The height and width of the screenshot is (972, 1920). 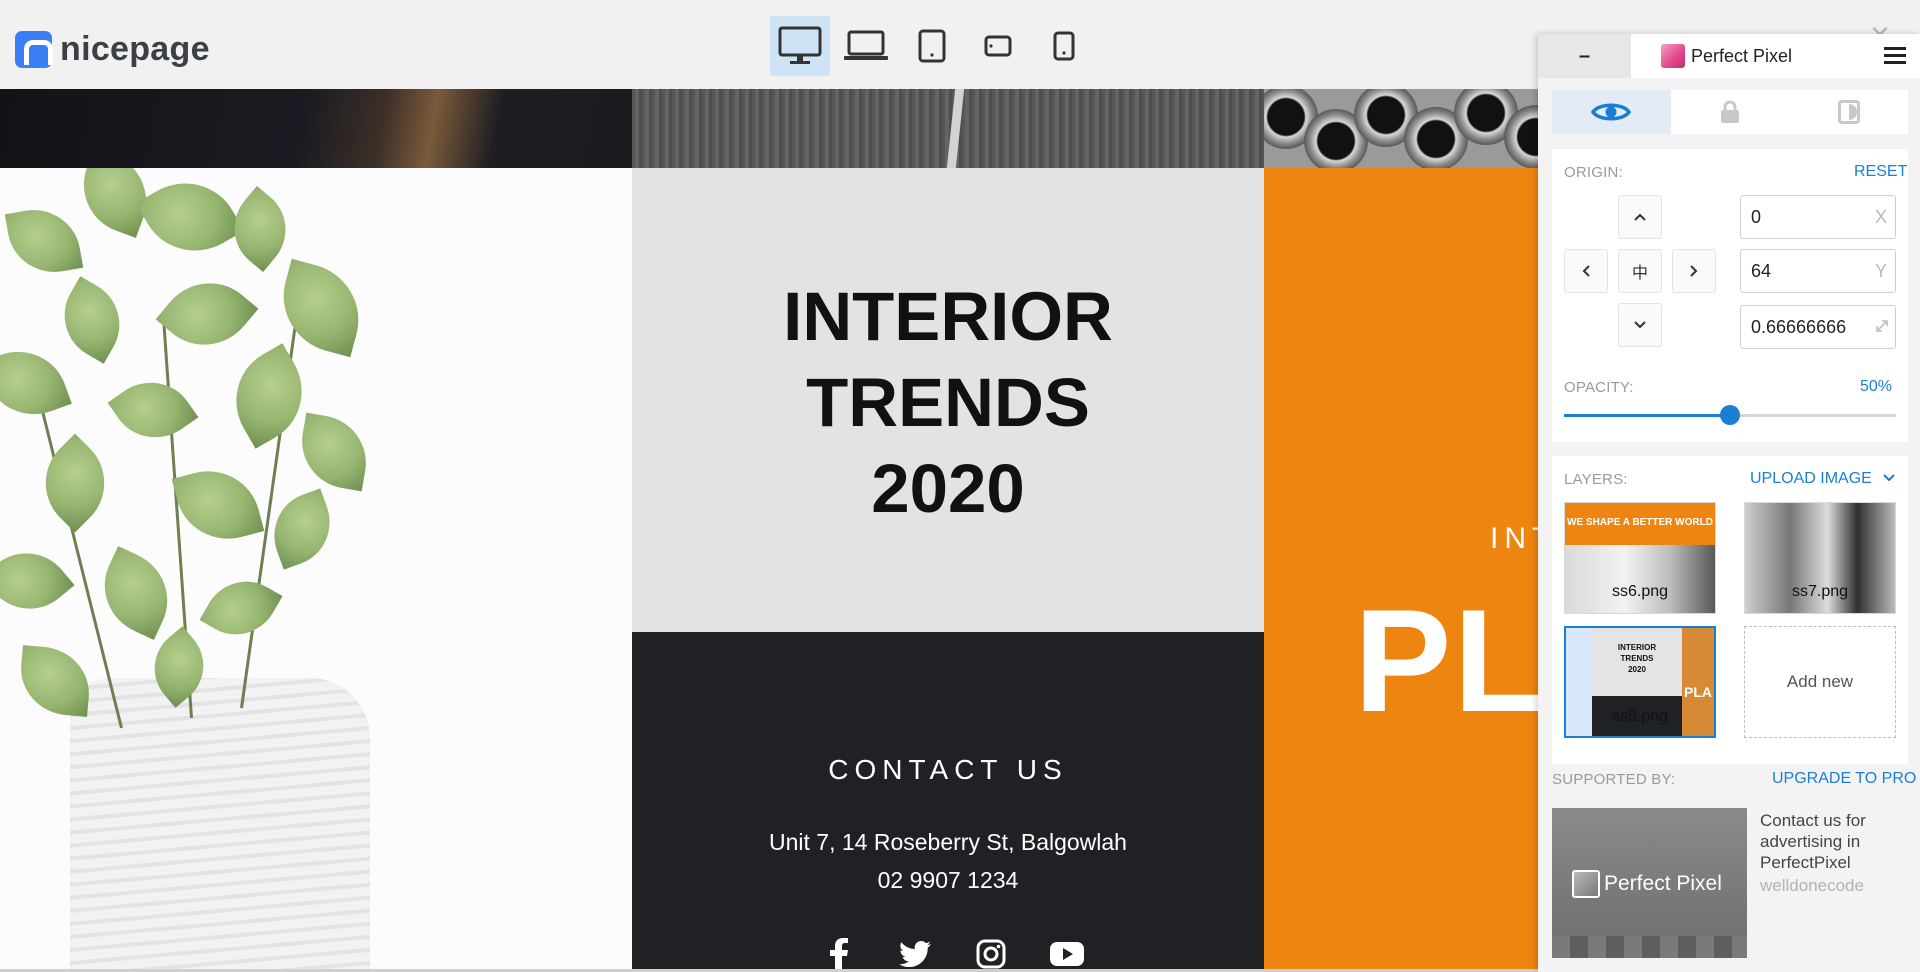 What do you see at coordinates (1584, 56) in the screenshot?
I see `minimize-button: –` at bounding box center [1584, 56].